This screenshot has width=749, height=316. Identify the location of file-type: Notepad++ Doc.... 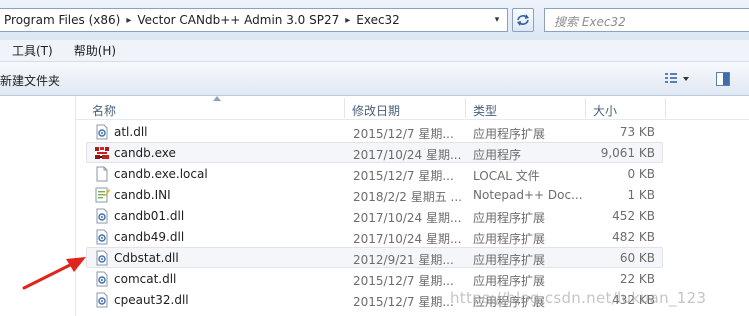
(528, 195).